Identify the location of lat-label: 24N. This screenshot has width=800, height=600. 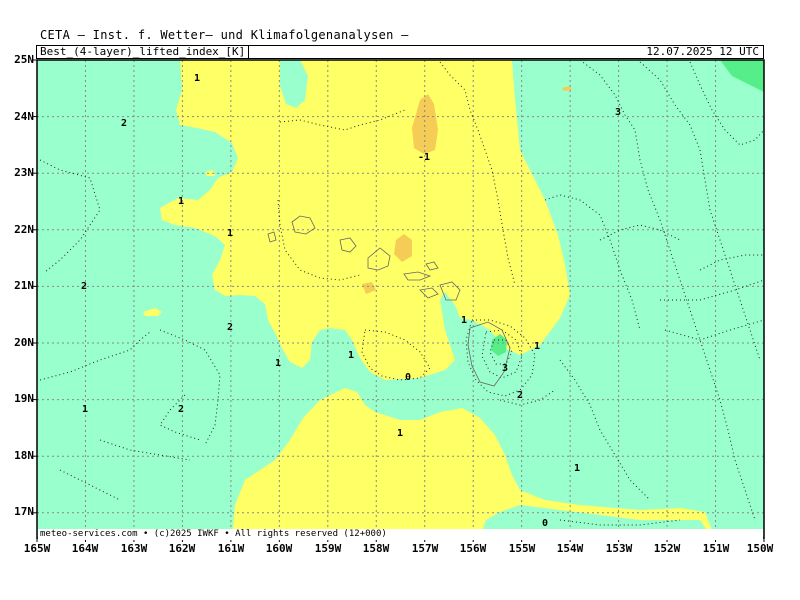
(24, 116).